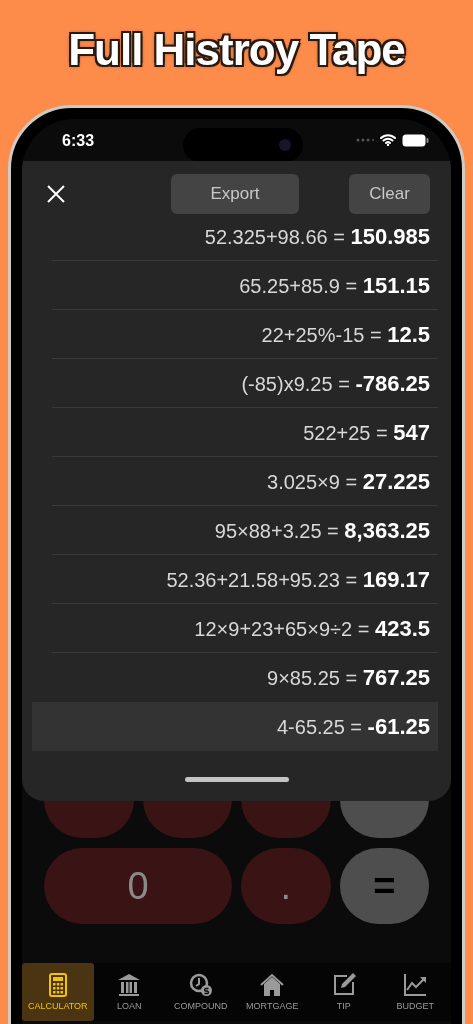 The width and height of the screenshot is (473, 1024). What do you see at coordinates (235, 194) in the screenshot?
I see `export-button: Export` at bounding box center [235, 194].